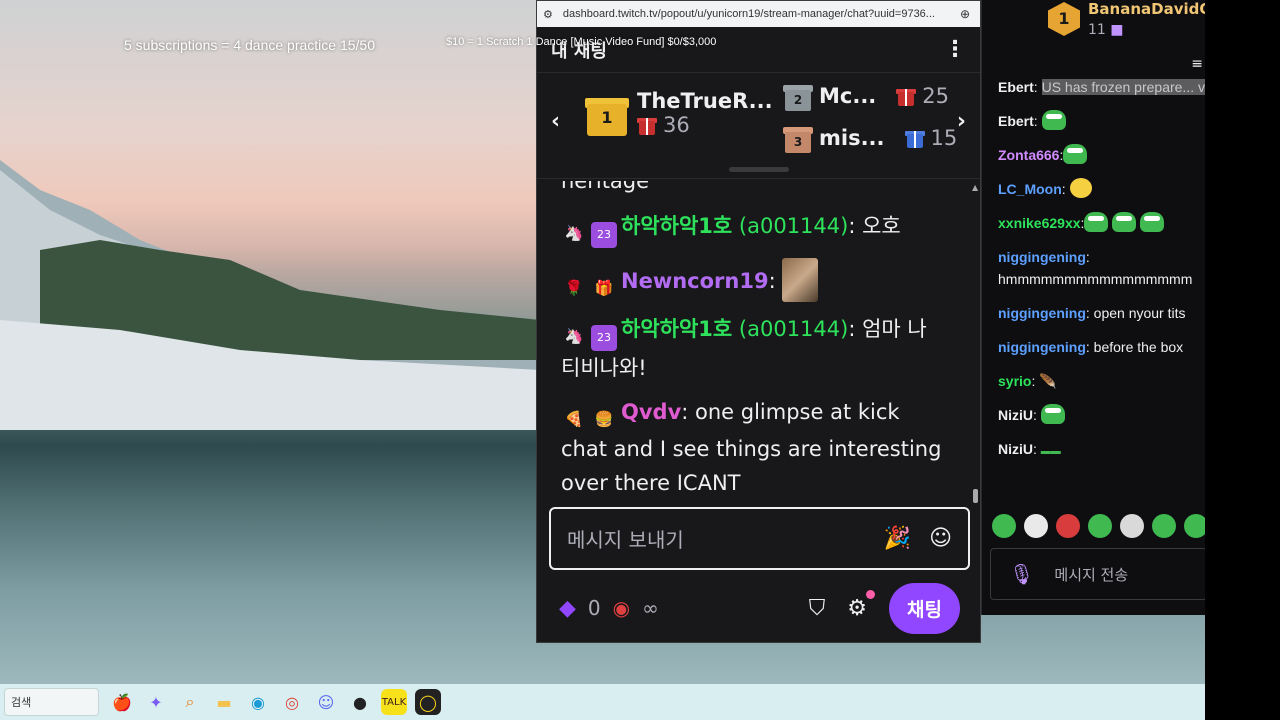 This screenshot has height=720, width=1280. Describe the element at coordinates (759, 169) in the screenshot. I see `drag-handle` at that location.